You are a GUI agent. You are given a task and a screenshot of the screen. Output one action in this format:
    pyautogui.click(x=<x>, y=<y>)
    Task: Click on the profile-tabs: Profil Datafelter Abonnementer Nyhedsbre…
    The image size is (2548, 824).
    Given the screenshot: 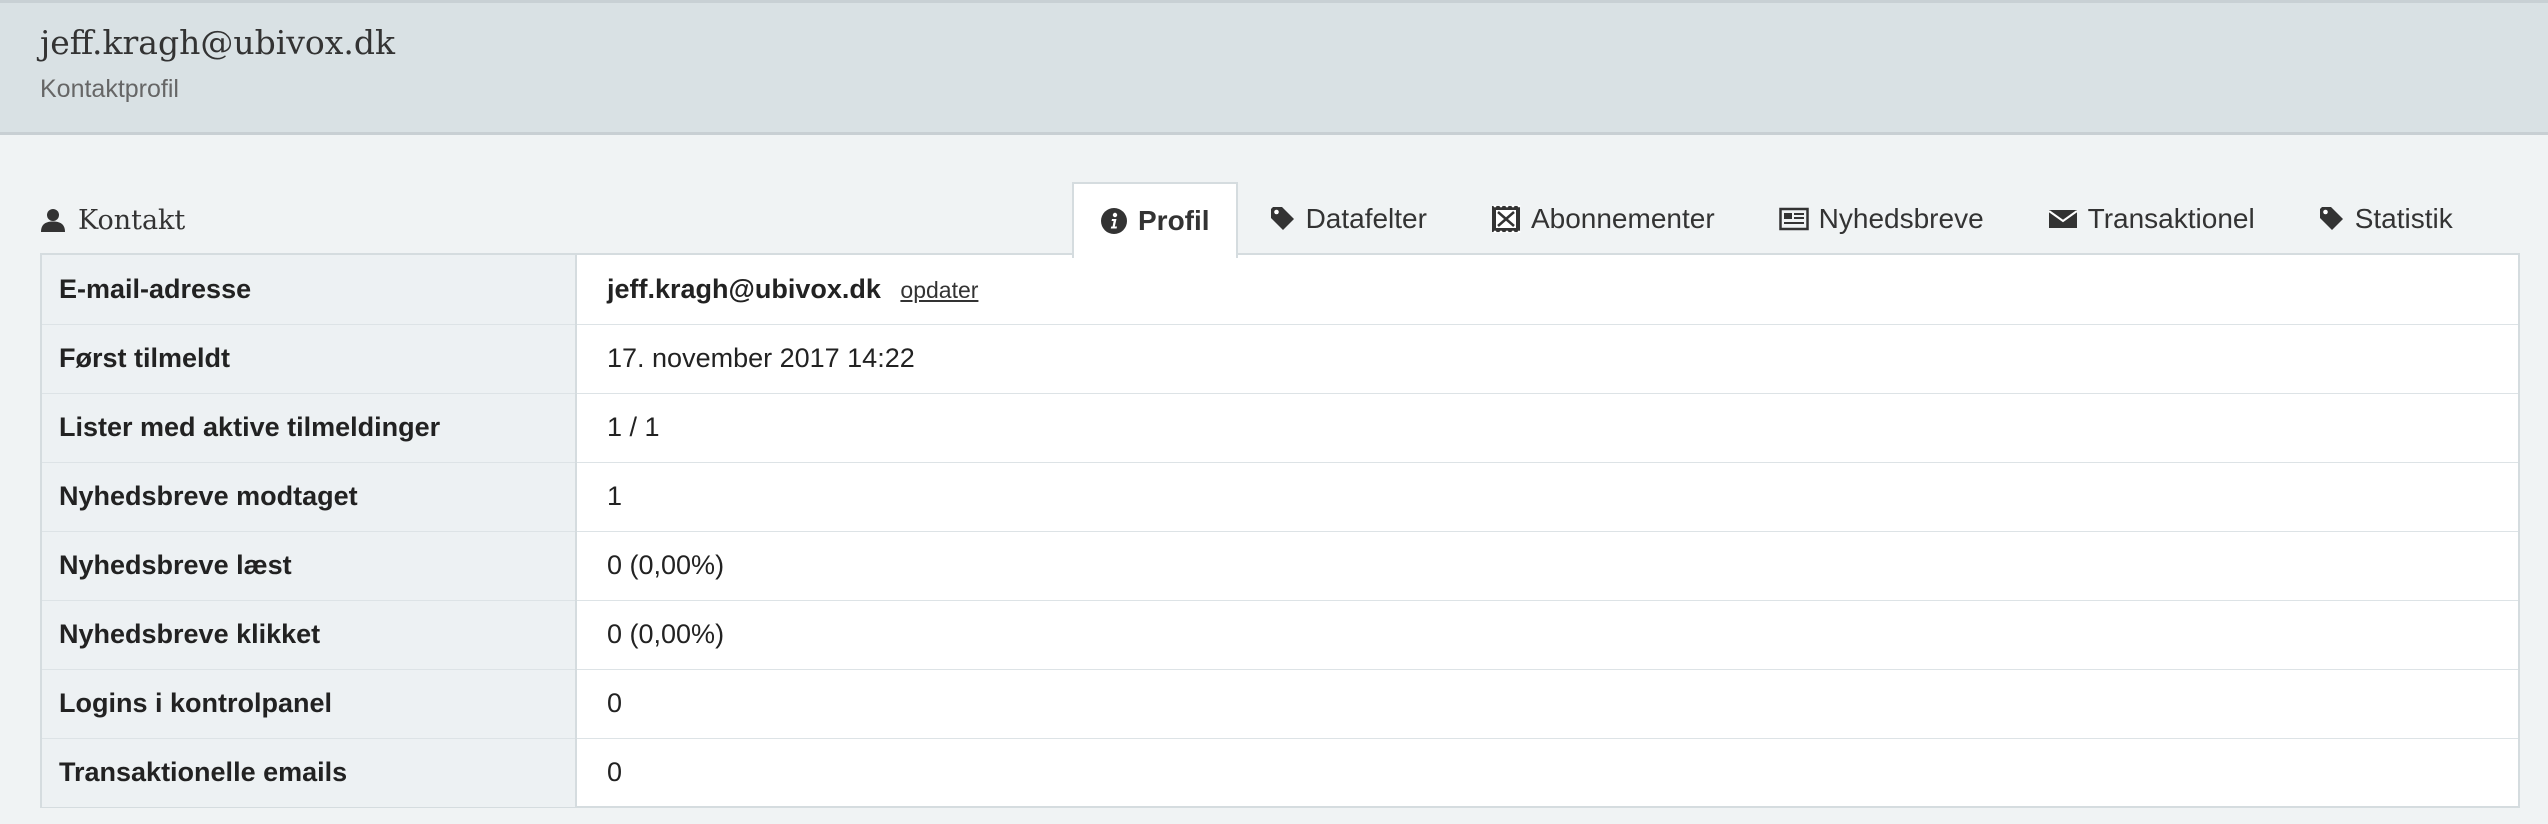 What is the action you would take?
    pyautogui.click(x=1778, y=220)
    